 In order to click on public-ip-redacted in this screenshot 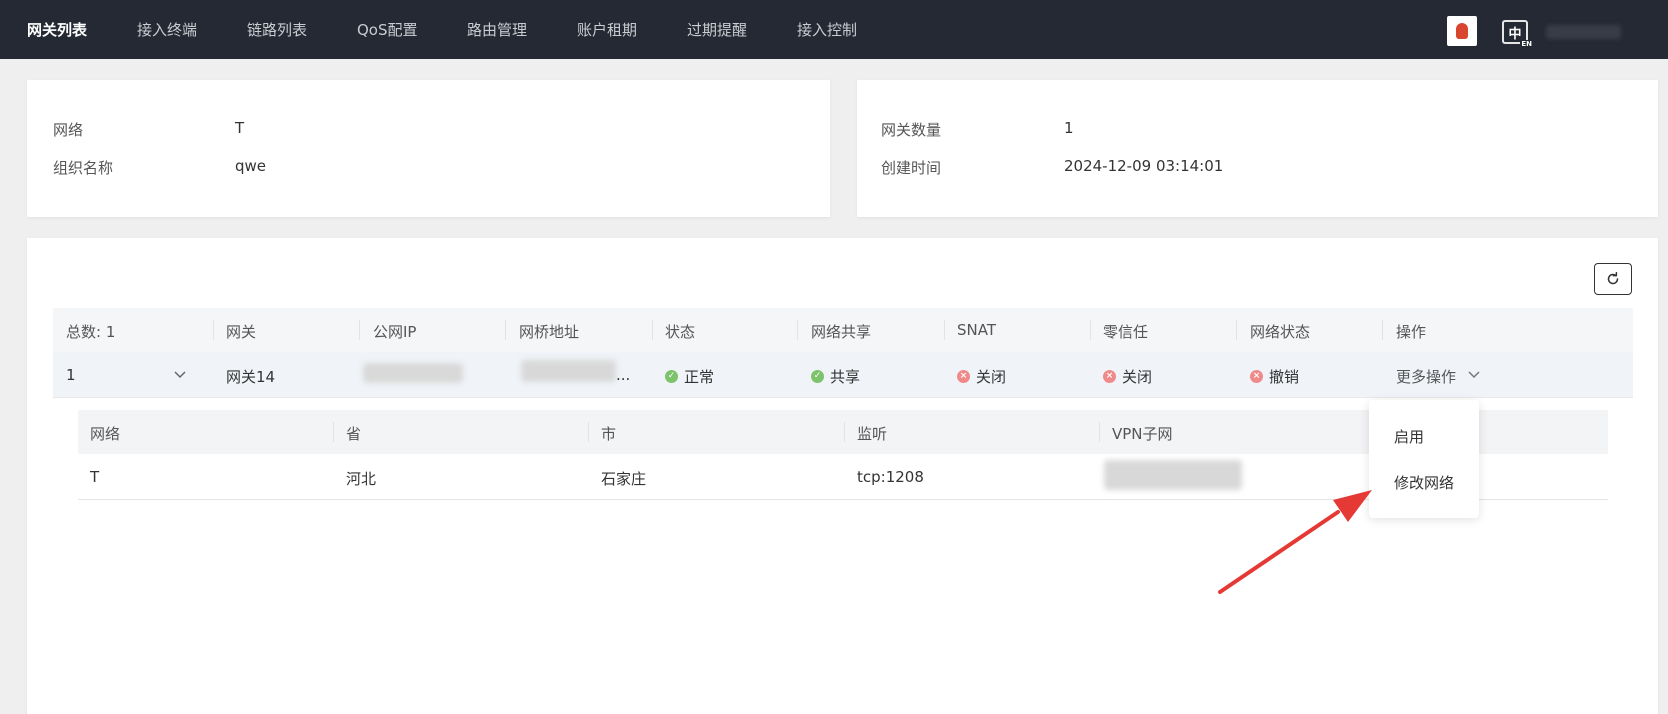, I will do `click(413, 373)`.